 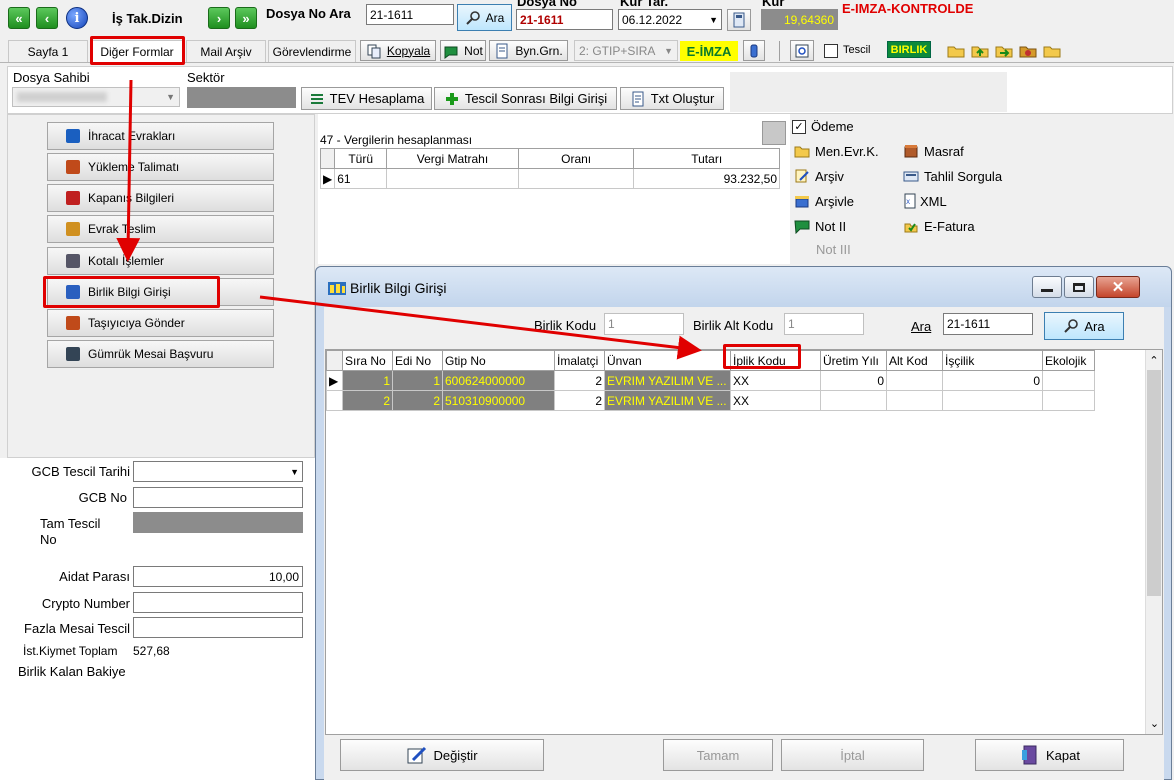 What do you see at coordinates (925, 201) in the screenshot?
I see `xml-link: X XML` at bounding box center [925, 201].